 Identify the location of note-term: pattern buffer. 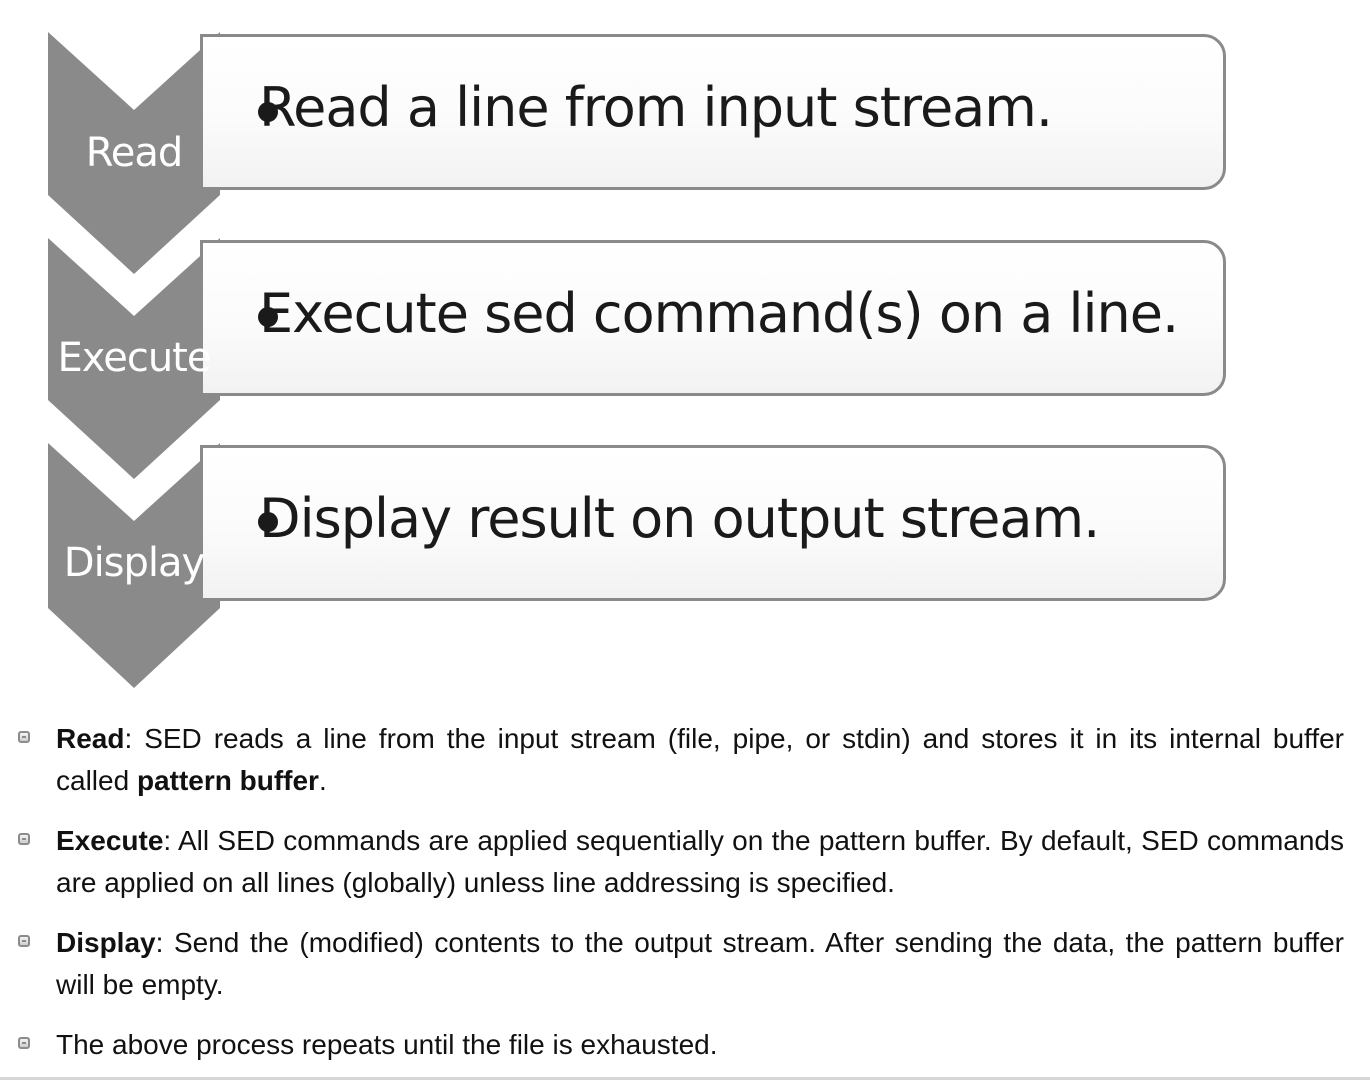
(227, 780).